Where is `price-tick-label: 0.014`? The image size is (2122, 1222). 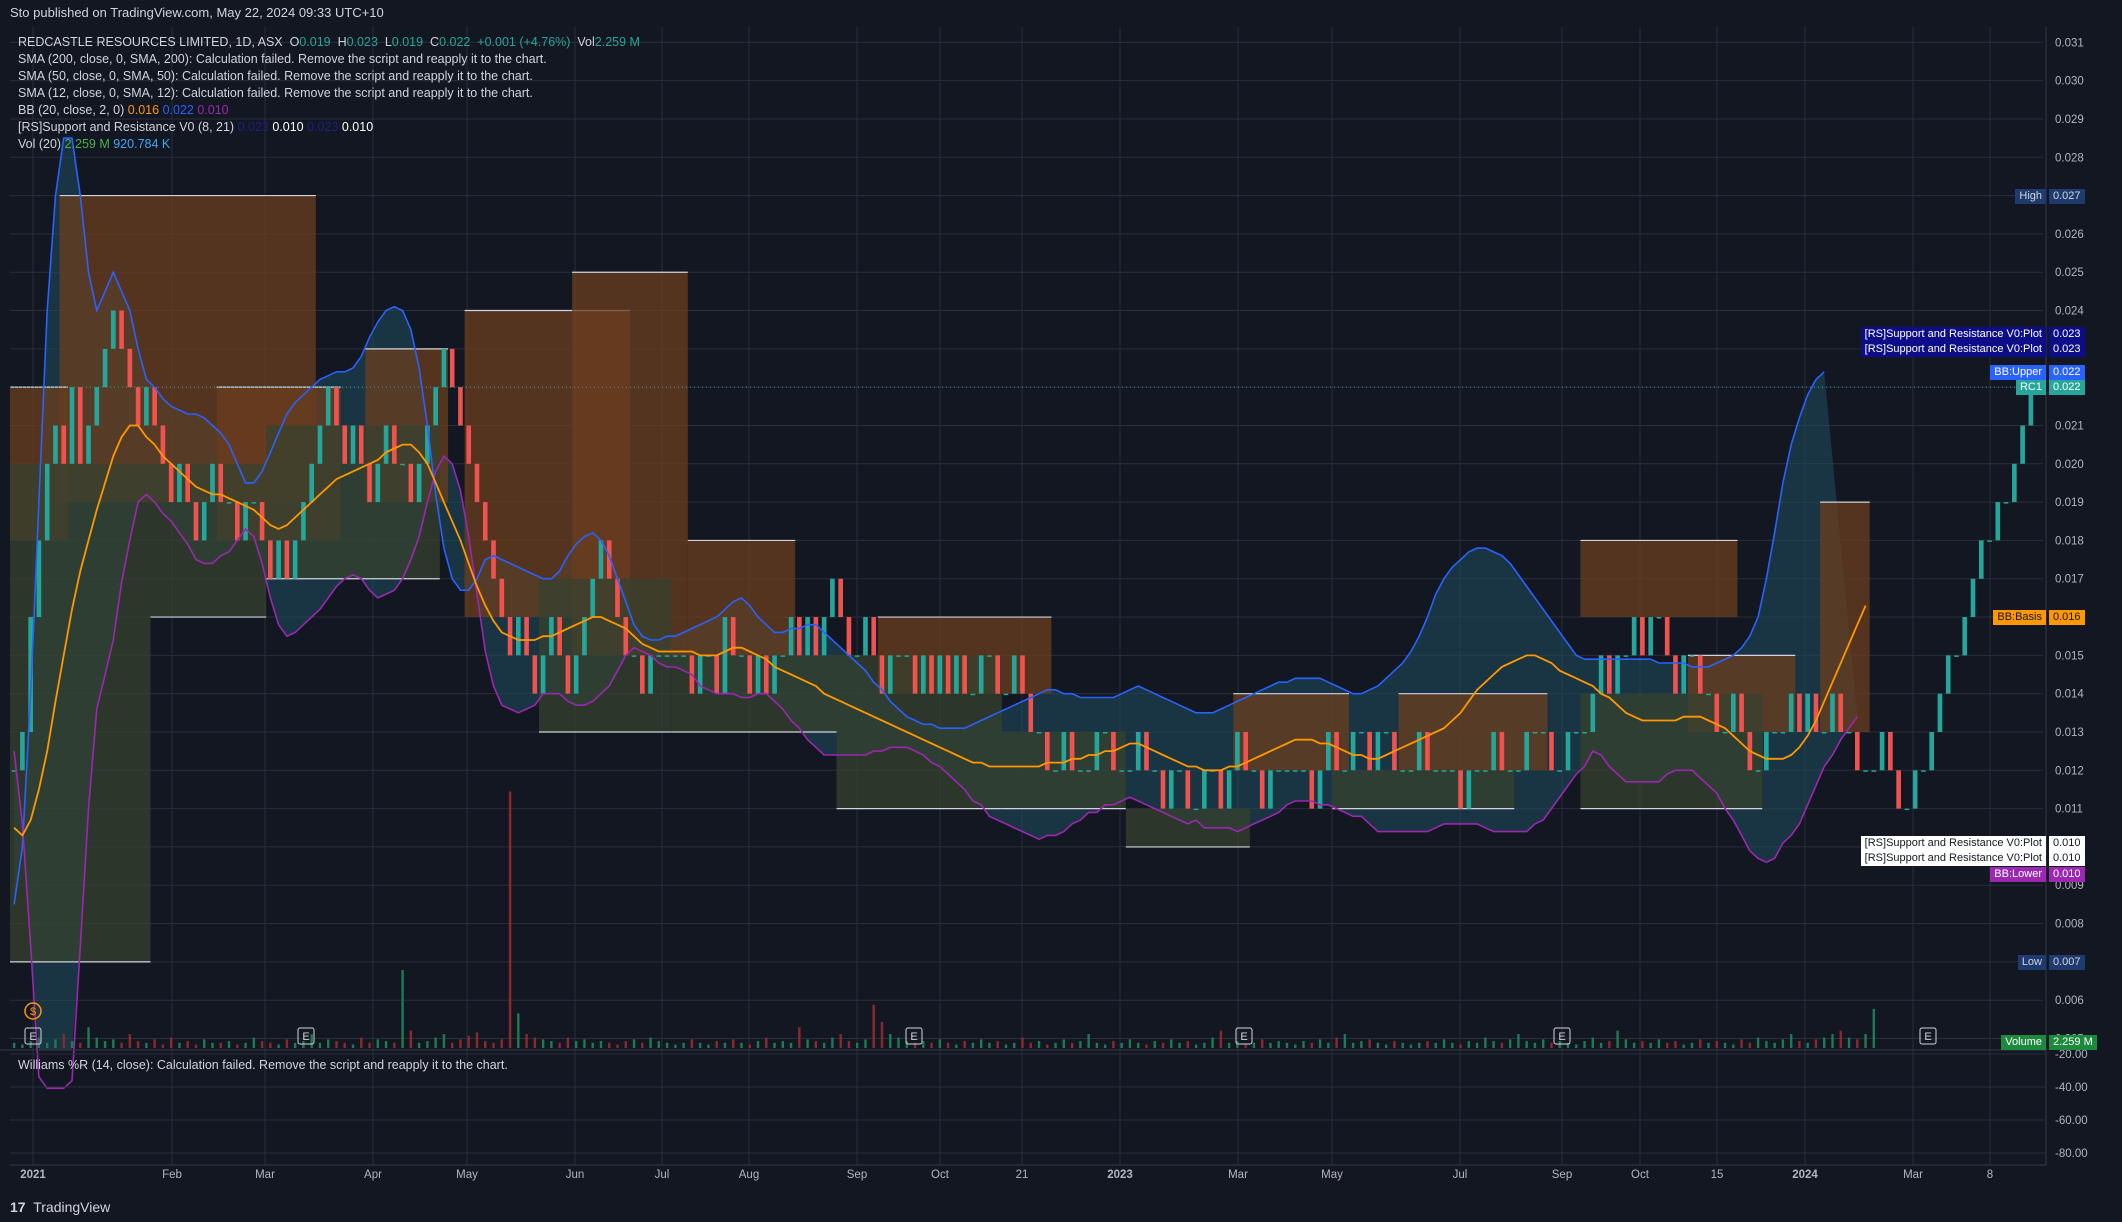 price-tick-label: 0.014 is located at coordinates (2069, 695).